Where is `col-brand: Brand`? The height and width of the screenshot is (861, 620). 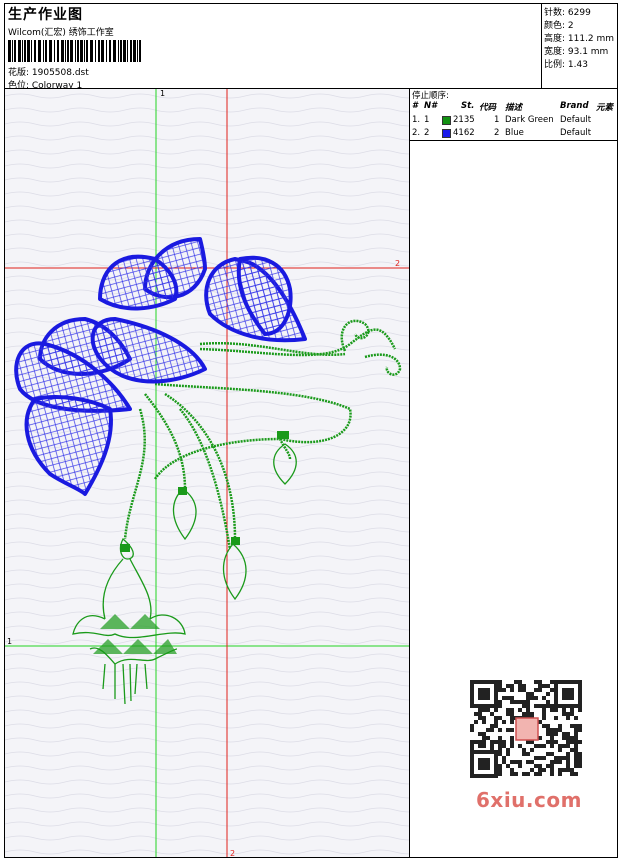
col-brand: Brand is located at coordinates (574, 106).